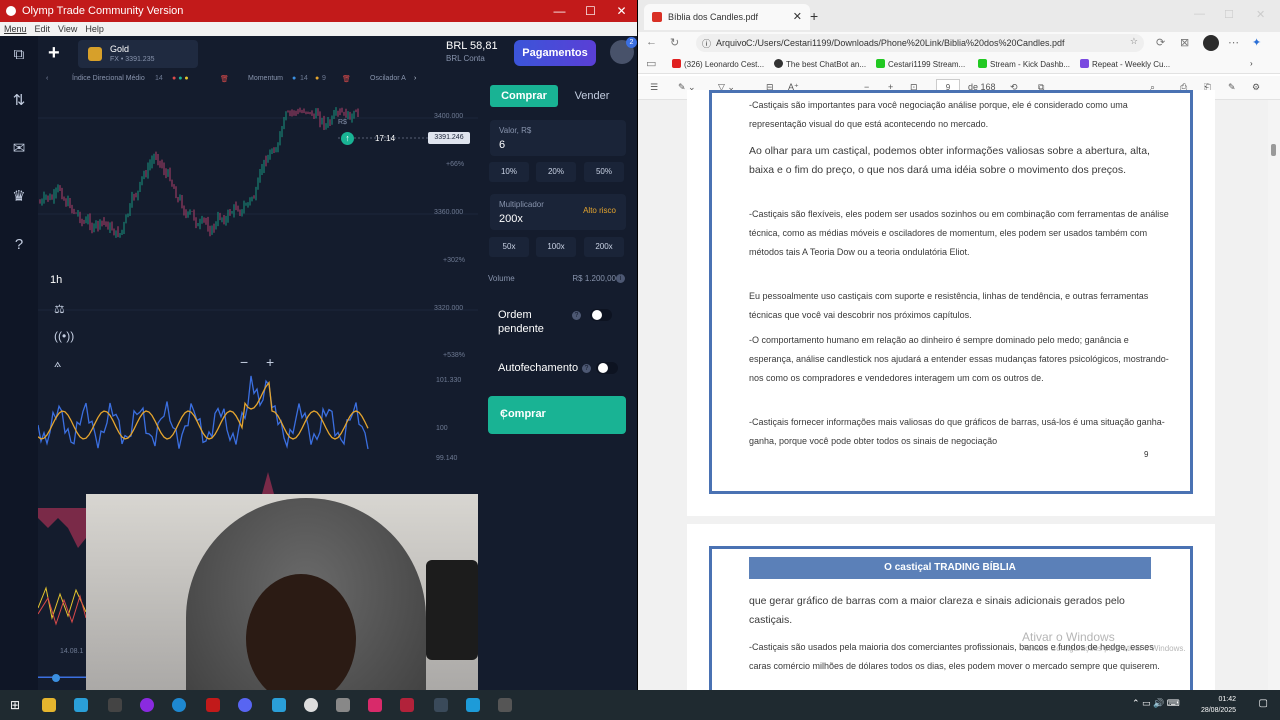 The width and height of the screenshot is (1280, 720). Describe the element at coordinates (557, 415) in the screenshot. I see `buy-button: Comprar ↑` at that location.